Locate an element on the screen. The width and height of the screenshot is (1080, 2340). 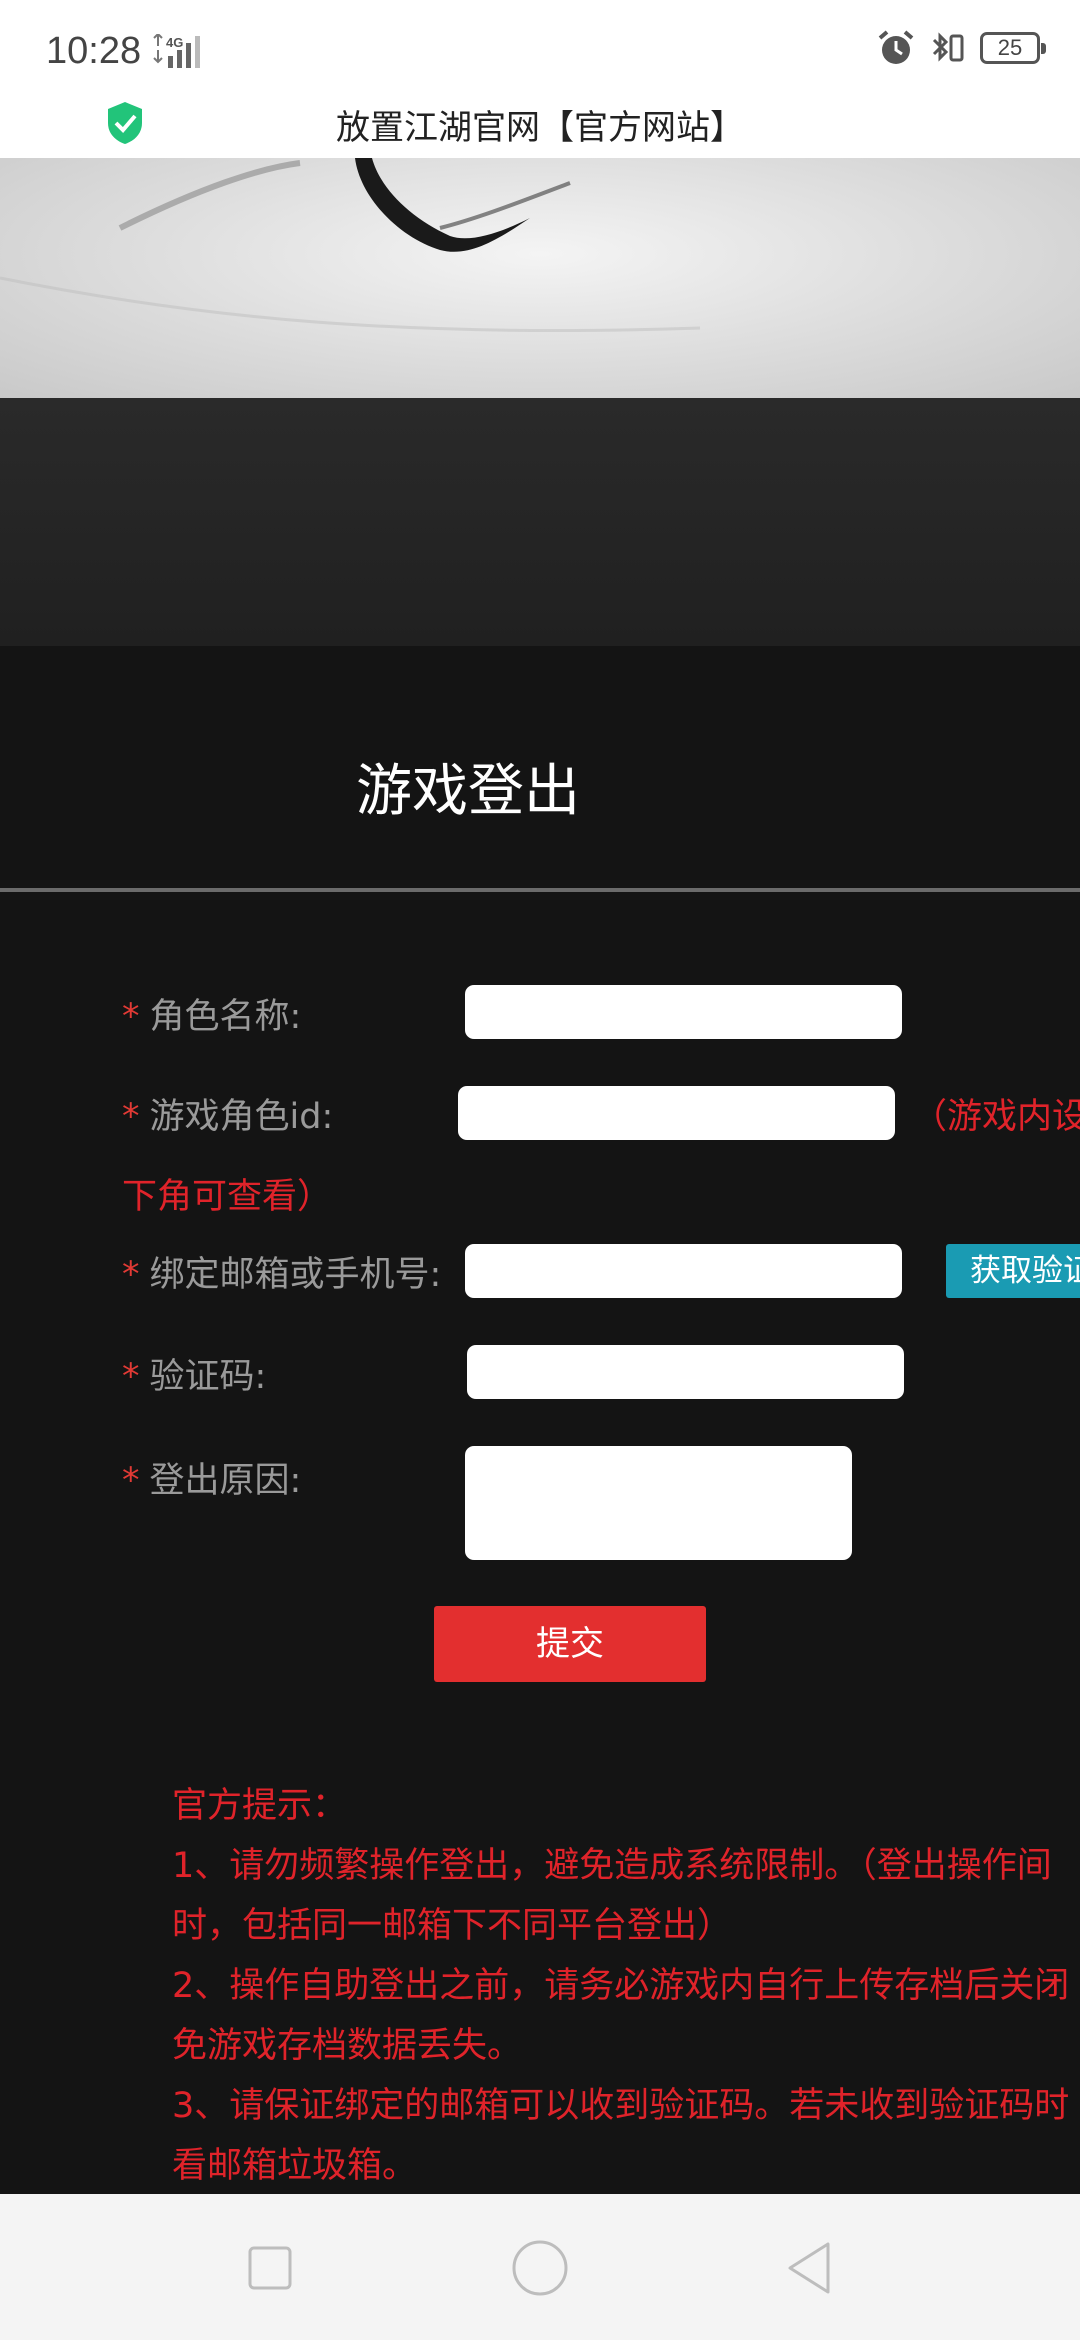
role-name-label: * 角色名称: is located at coordinates (212, 1017).